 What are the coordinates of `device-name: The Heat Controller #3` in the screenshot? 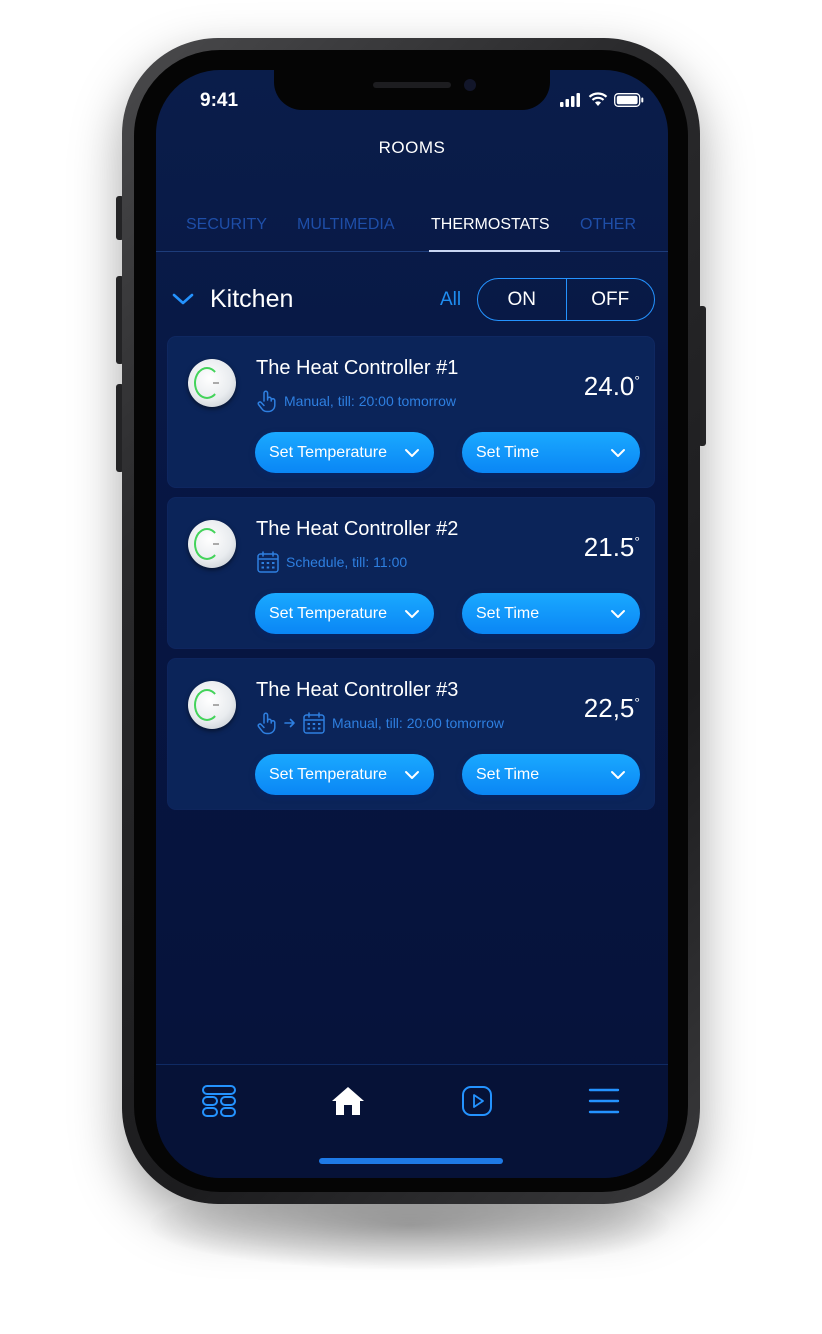 It's located at (357, 690).